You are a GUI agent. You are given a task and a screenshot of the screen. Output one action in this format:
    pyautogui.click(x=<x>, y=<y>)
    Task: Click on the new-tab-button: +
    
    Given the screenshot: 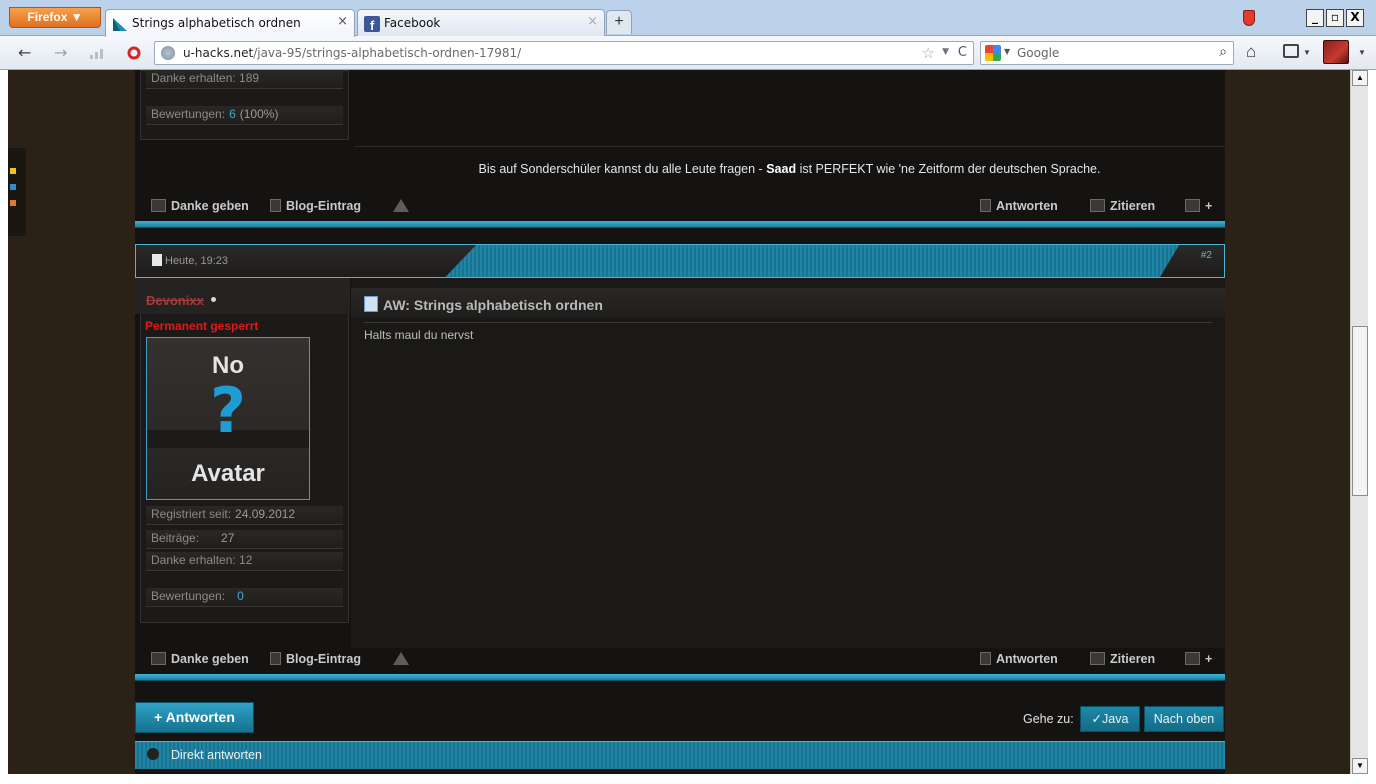 What is the action you would take?
    pyautogui.click(x=619, y=22)
    